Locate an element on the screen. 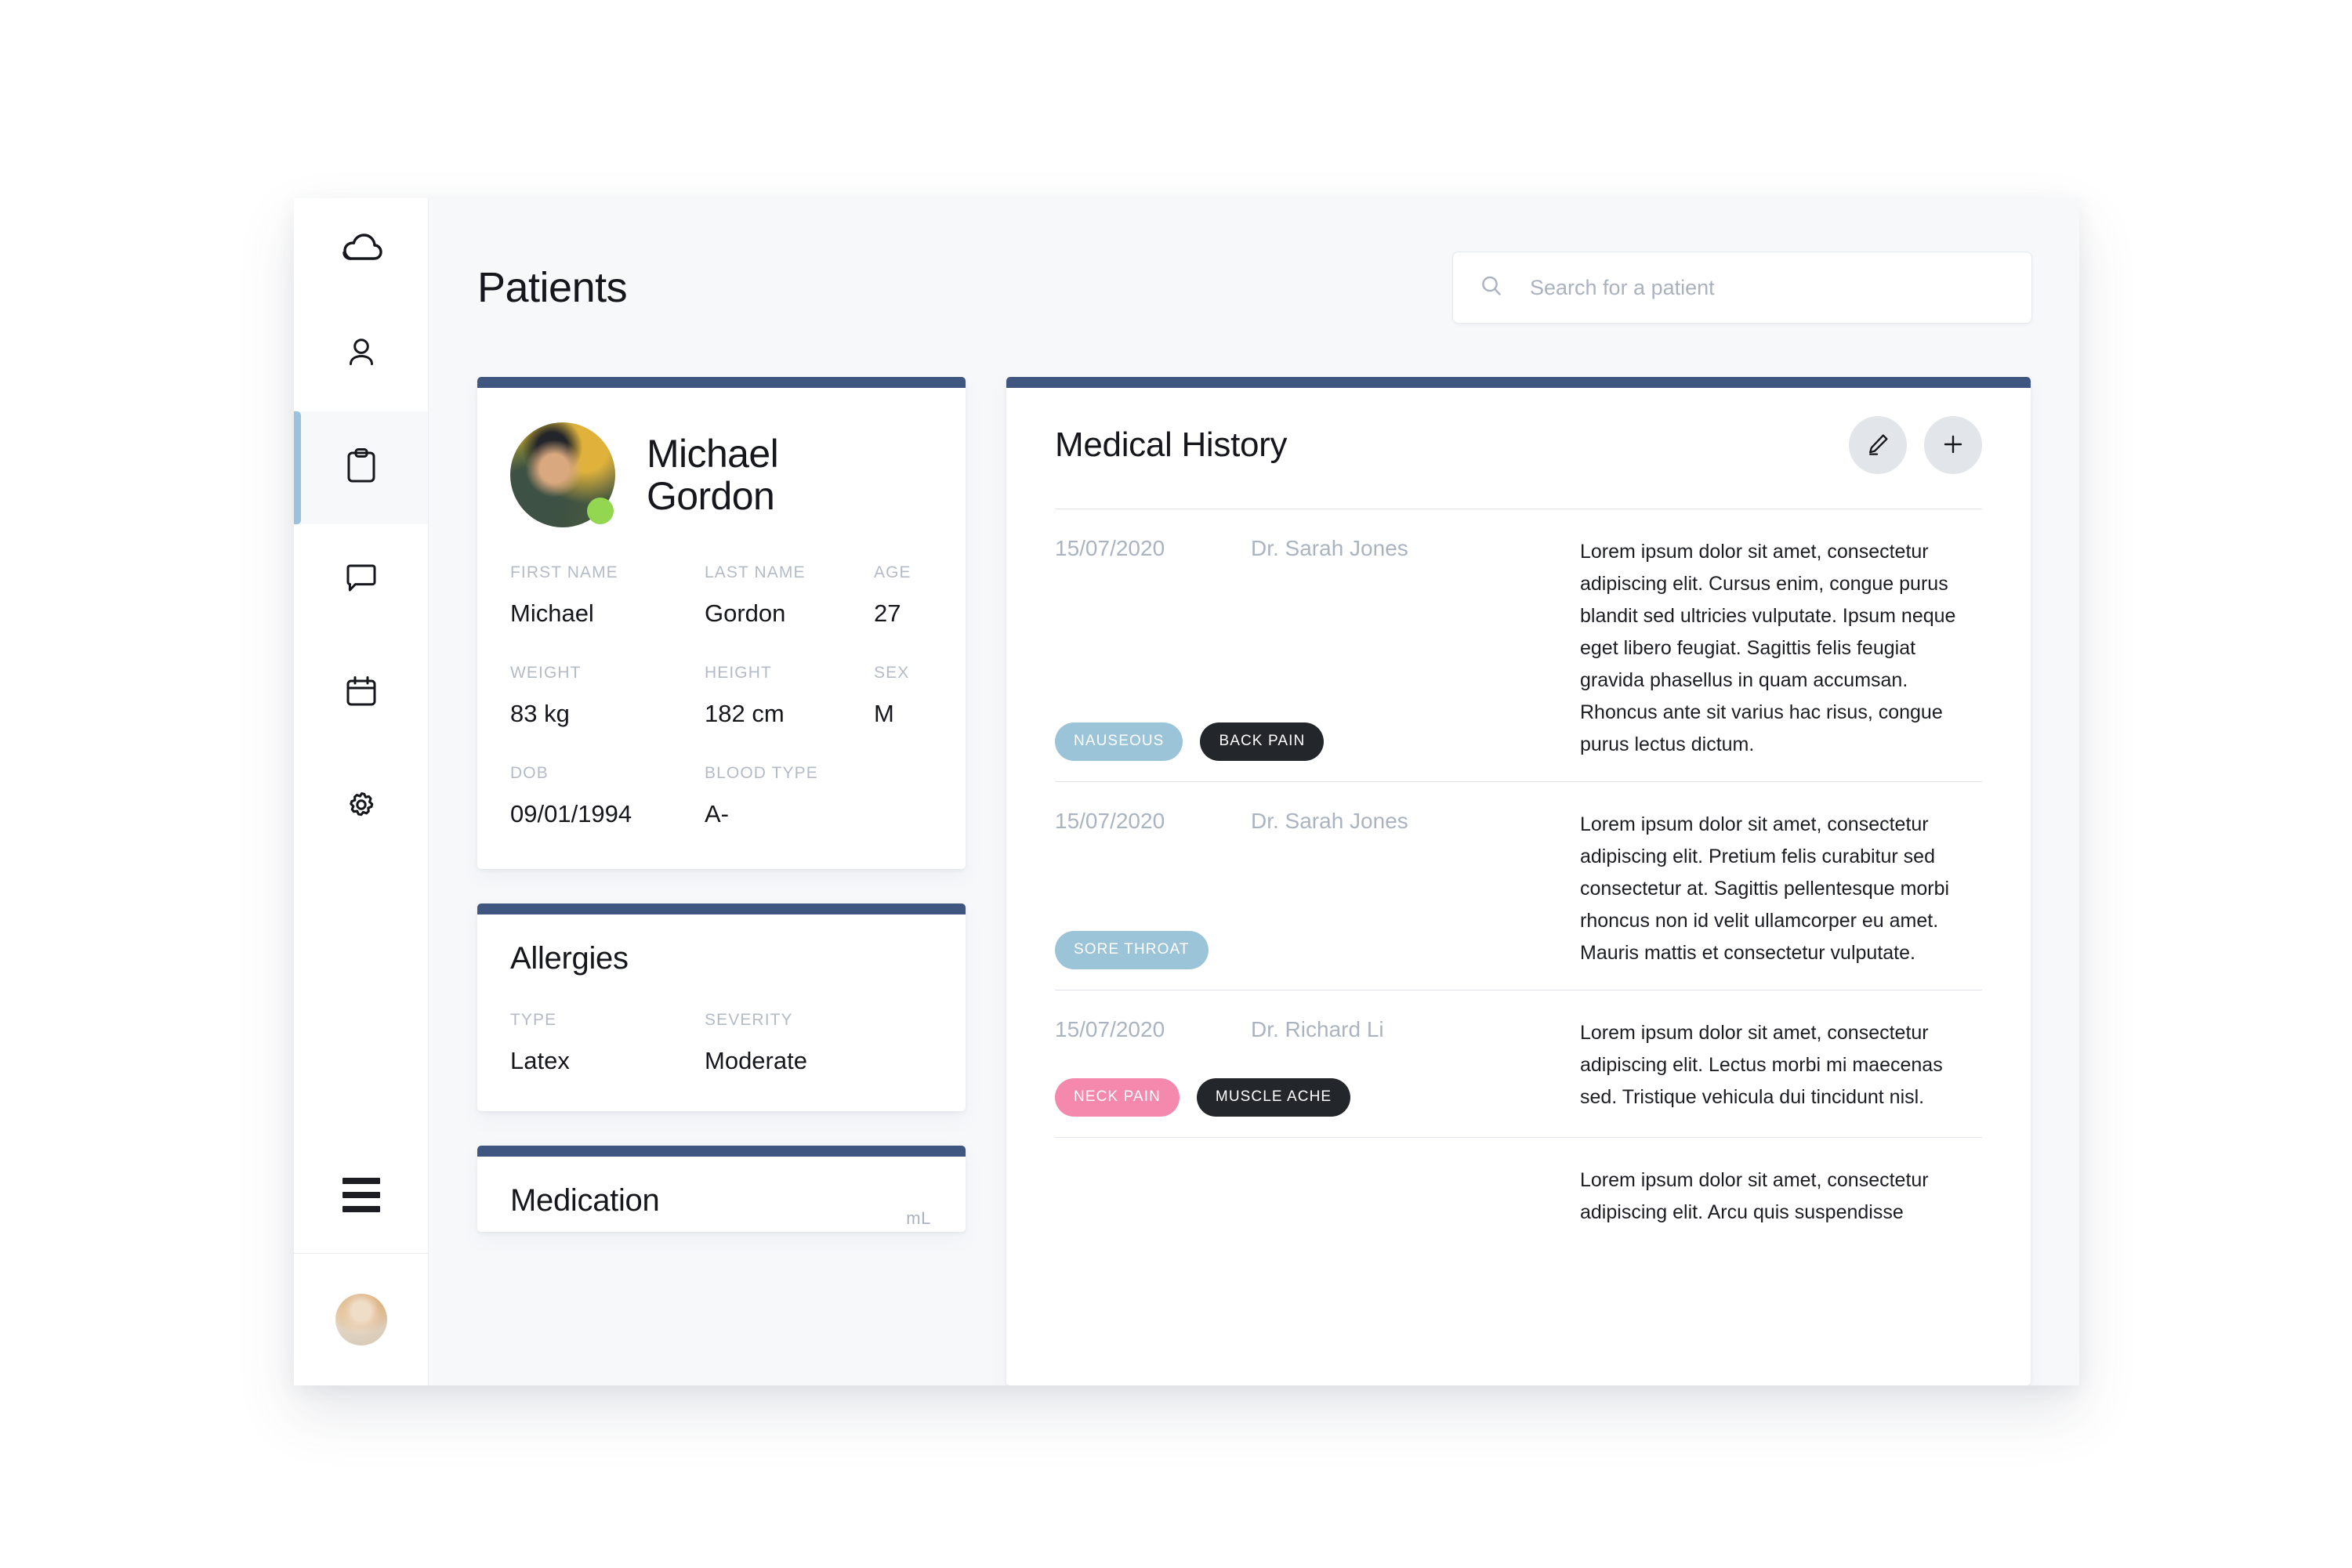 This screenshot has height=1568, width=2352. search-input is located at coordinates (1768, 287).